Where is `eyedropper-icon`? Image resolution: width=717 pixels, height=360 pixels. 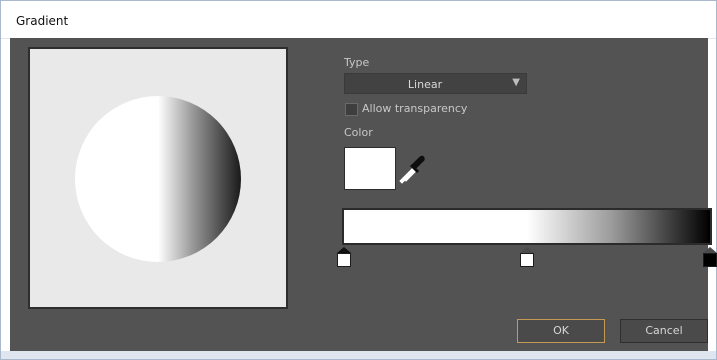 eyedropper-icon is located at coordinates (412, 169).